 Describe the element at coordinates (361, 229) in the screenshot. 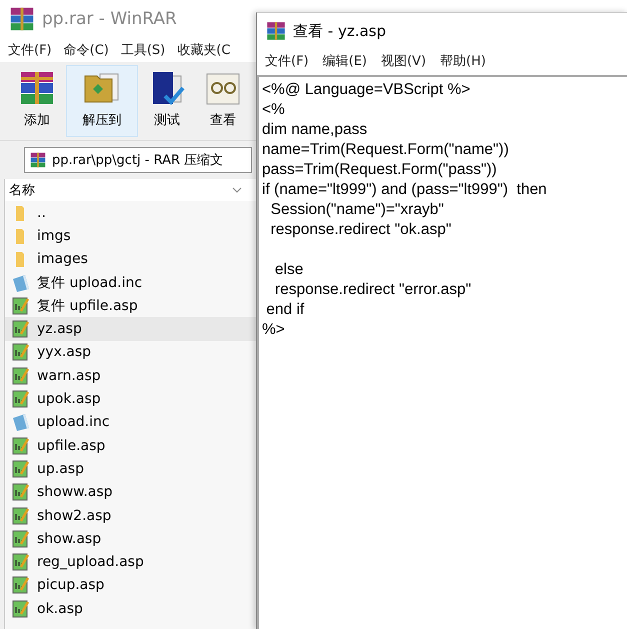

I see `code-line: response.redirect "ok.asp"` at that location.